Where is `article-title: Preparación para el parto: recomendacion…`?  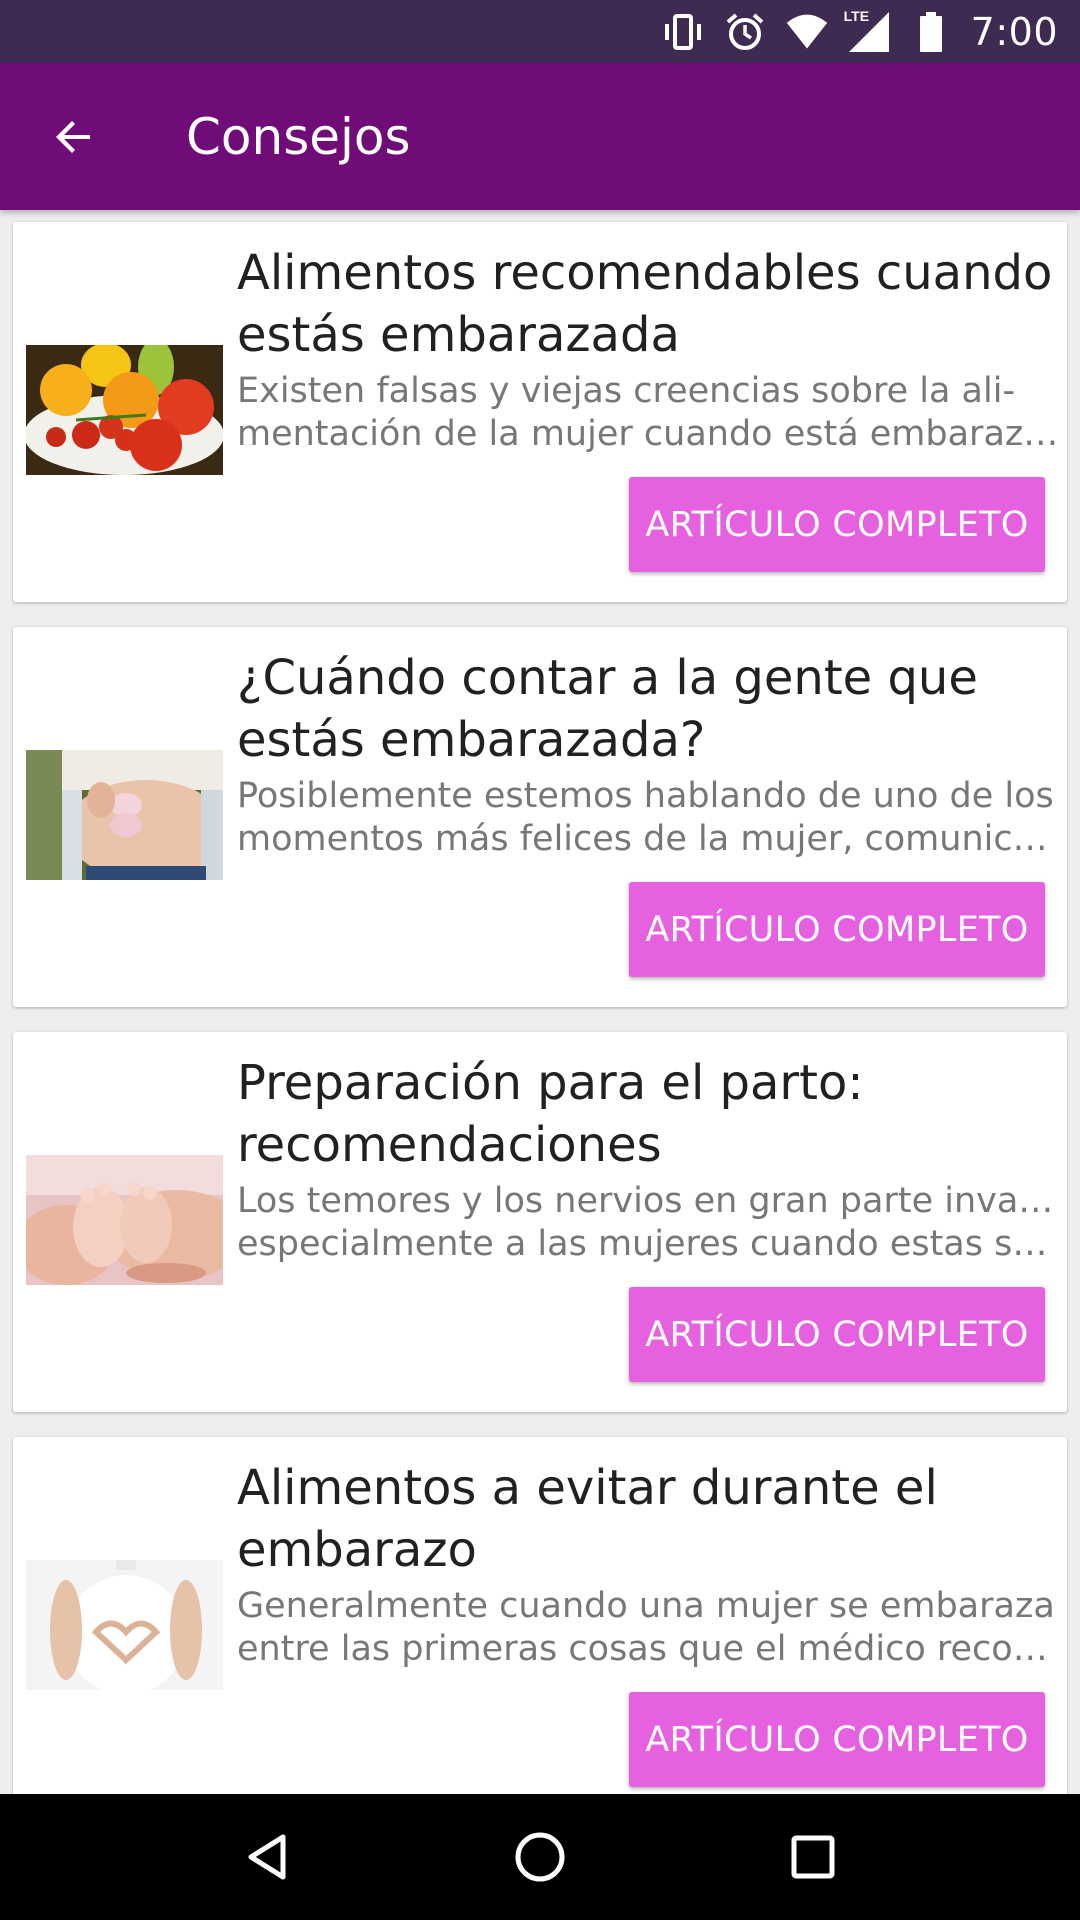
article-title: Preparación para el parto: recomendacion… is located at coordinates (647, 1114).